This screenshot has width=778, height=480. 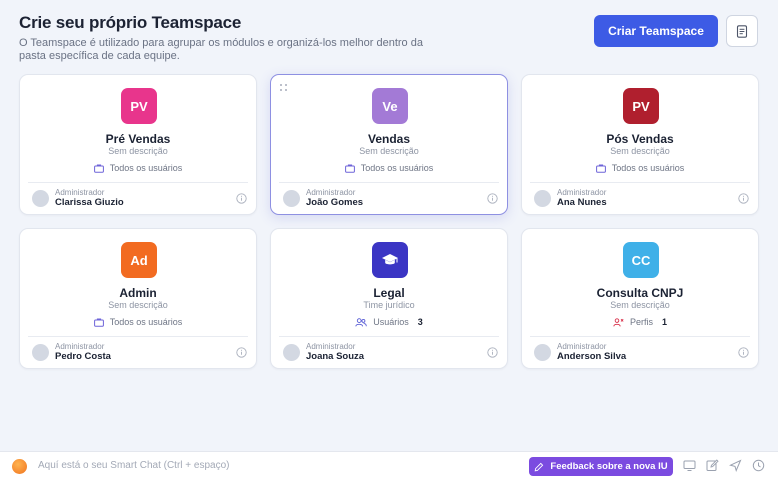 I want to click on admin-name: Clarissa Giuzio, so click(x=89, y=202).